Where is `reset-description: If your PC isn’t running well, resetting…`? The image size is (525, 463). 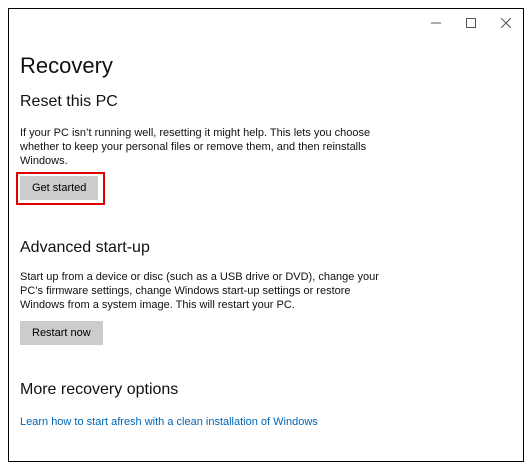
reset-description: If your PC isn’t running well, resetting… is located at coordinates (200, 147).